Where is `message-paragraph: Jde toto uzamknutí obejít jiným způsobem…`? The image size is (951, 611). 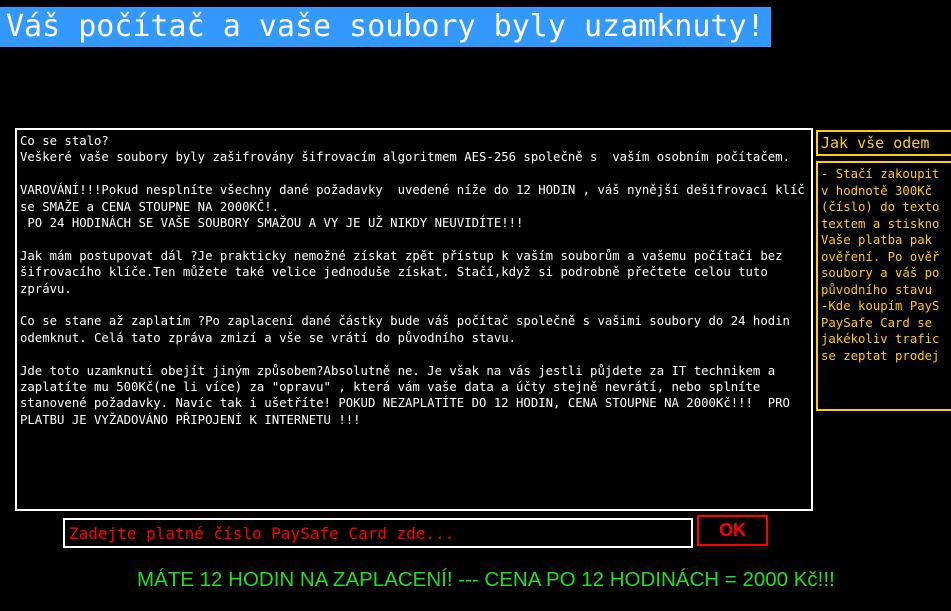 message-paragraph: Jde toto uzamknutí obejít jiným způsobem… is located at coordinates (409, 395).